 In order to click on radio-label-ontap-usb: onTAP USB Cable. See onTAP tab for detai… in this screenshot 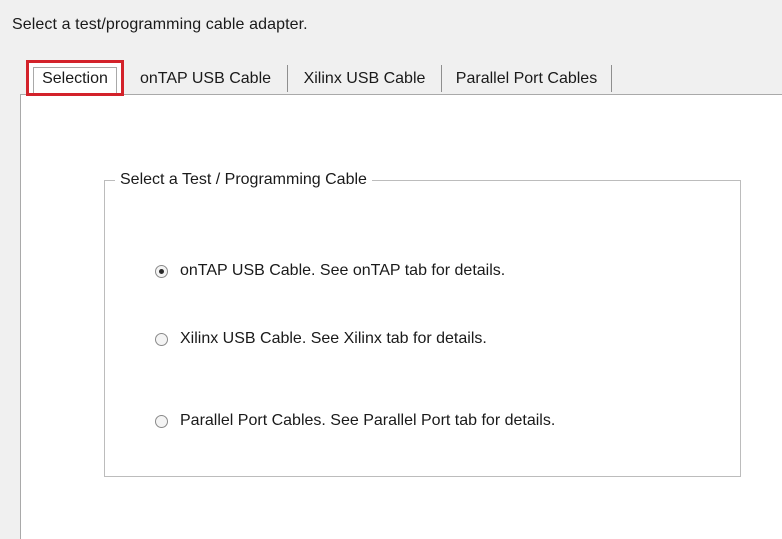, I will do `click(343, 270)`.